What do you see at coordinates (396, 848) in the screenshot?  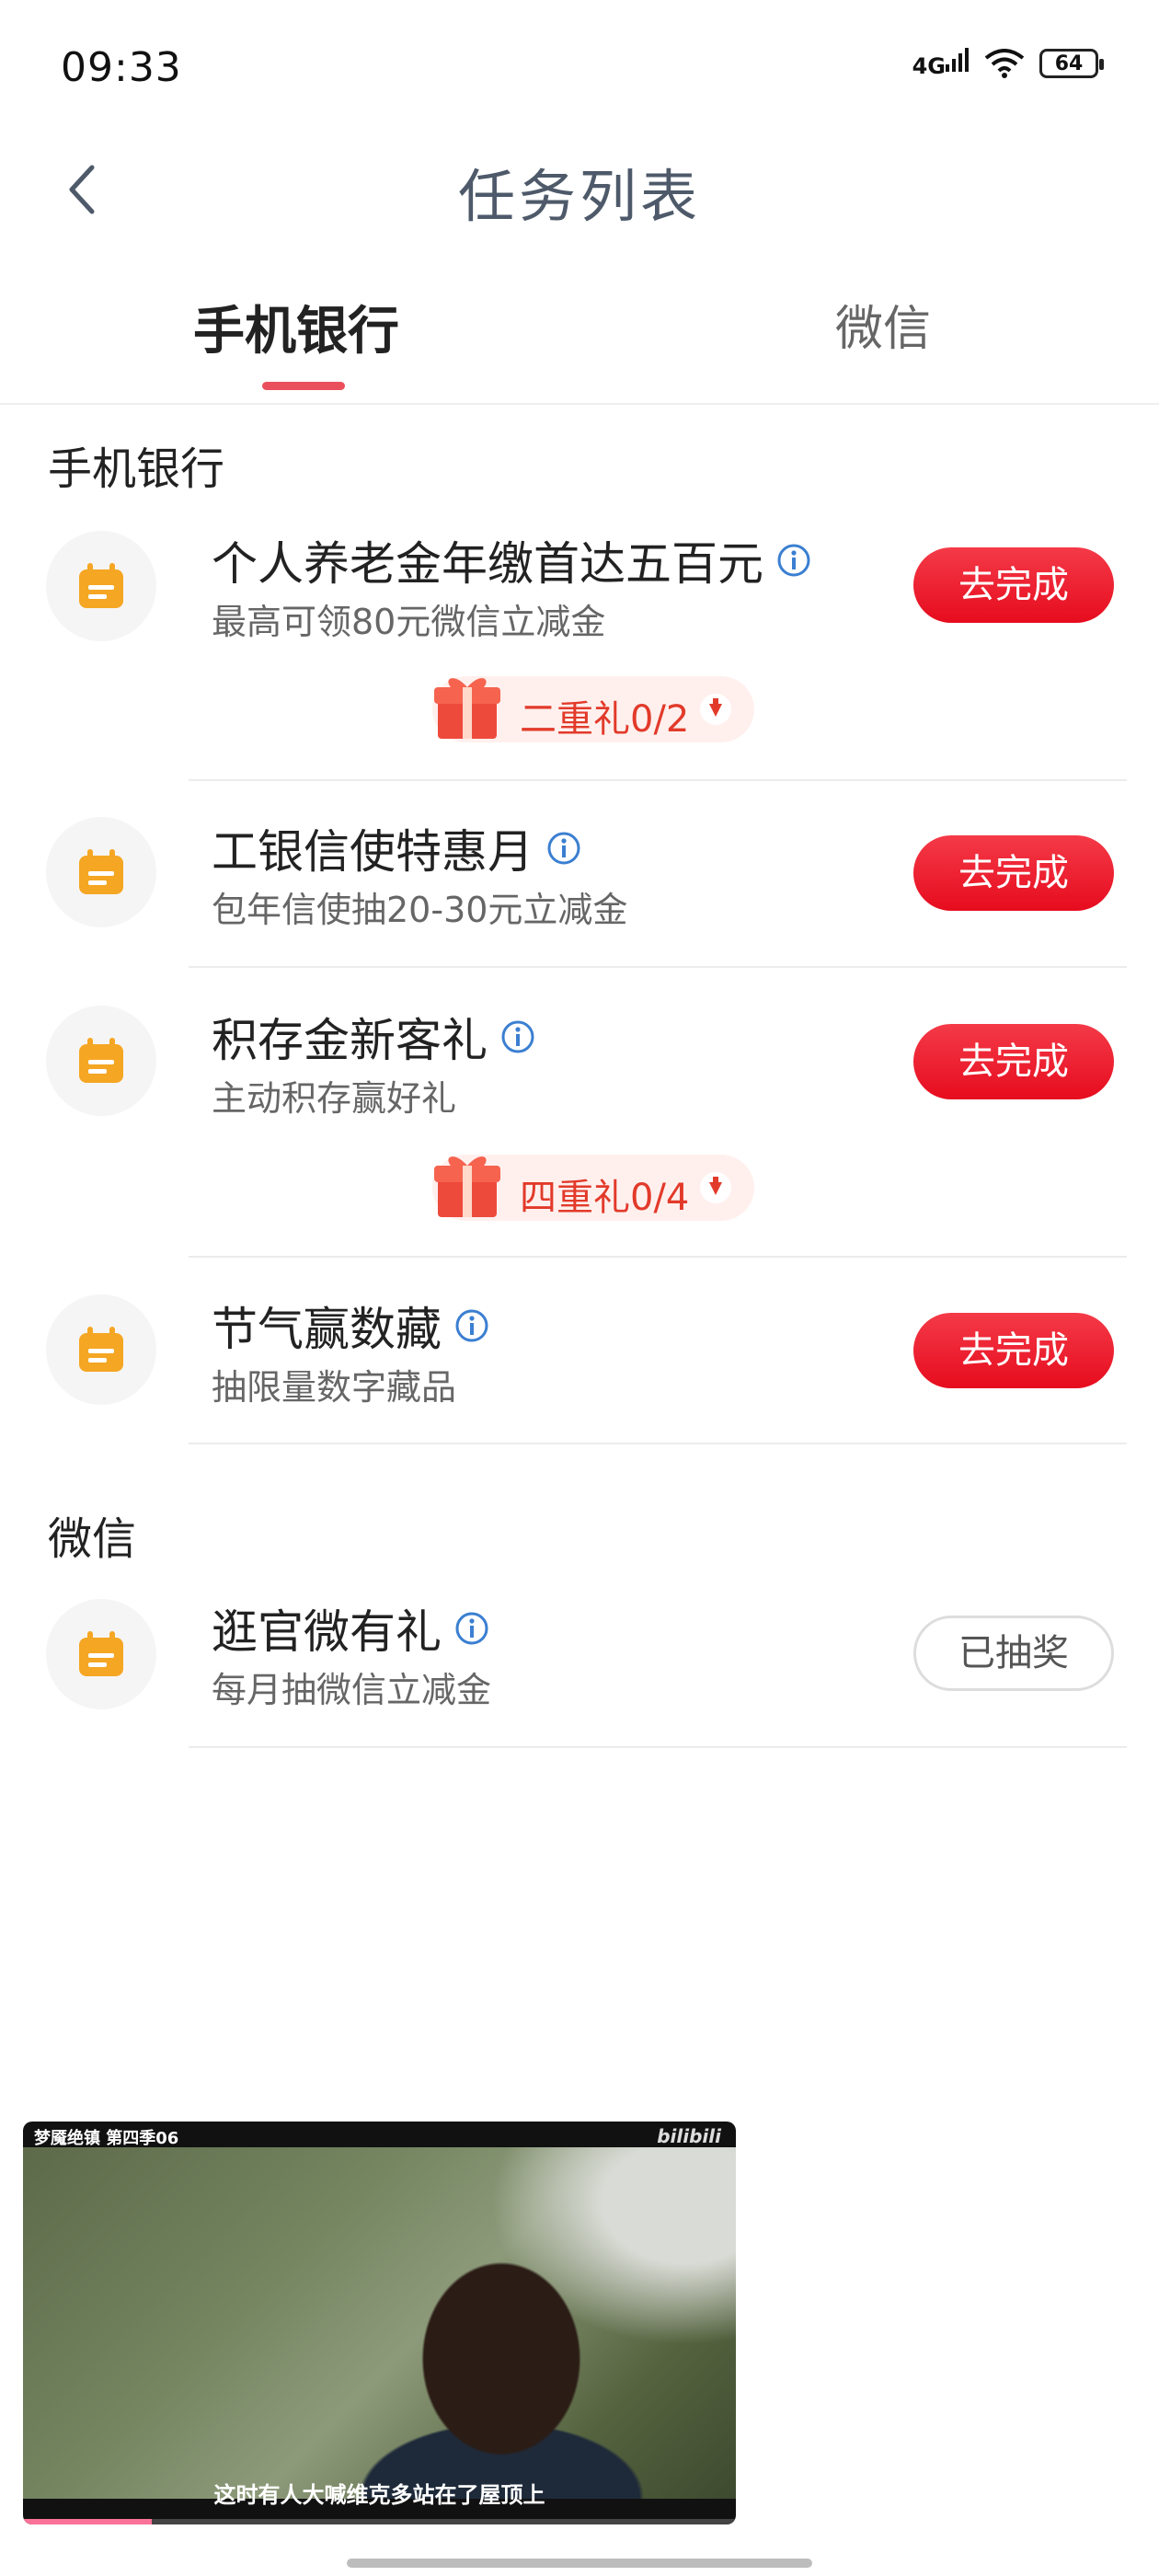 I see `task-title: 工银信使特惠月` at bounding box center [396, 848].